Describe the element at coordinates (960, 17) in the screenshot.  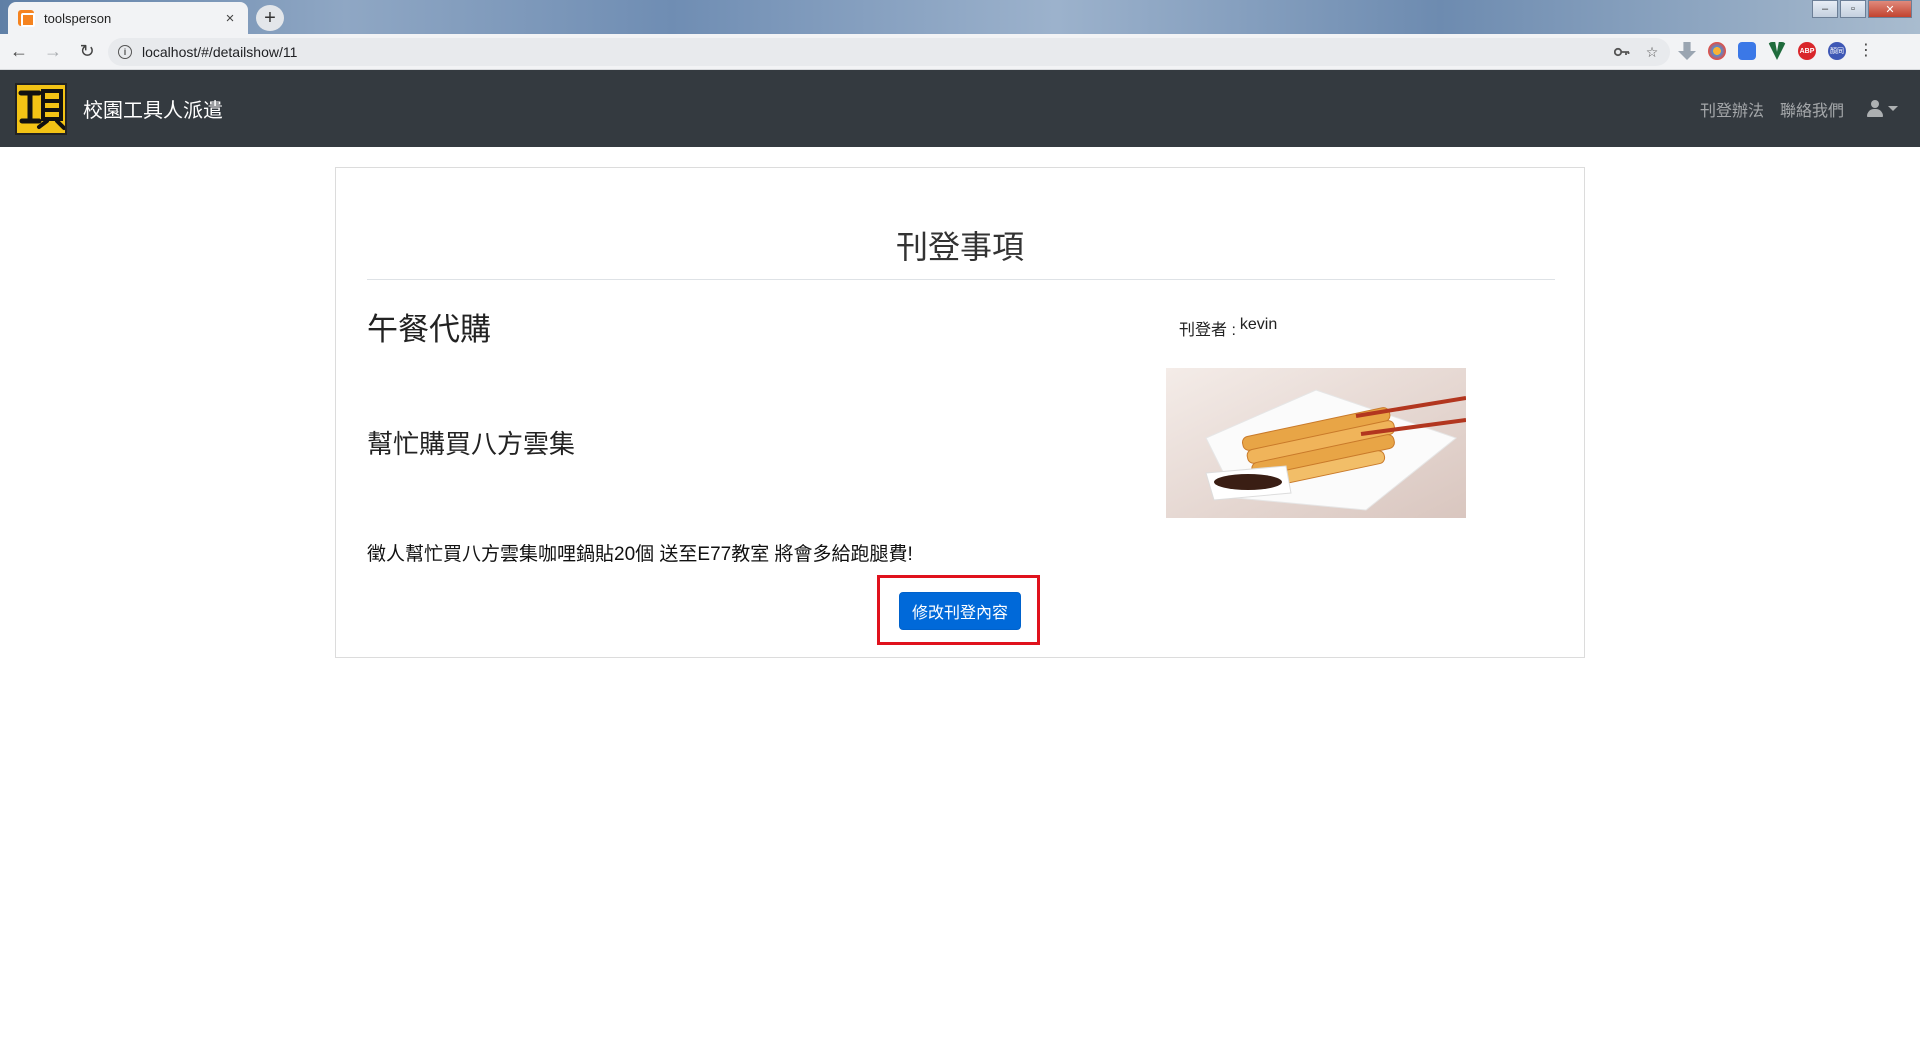
I see `browser-tabstrip: toolsperson × + ‒ ▫ ✕` at that location.